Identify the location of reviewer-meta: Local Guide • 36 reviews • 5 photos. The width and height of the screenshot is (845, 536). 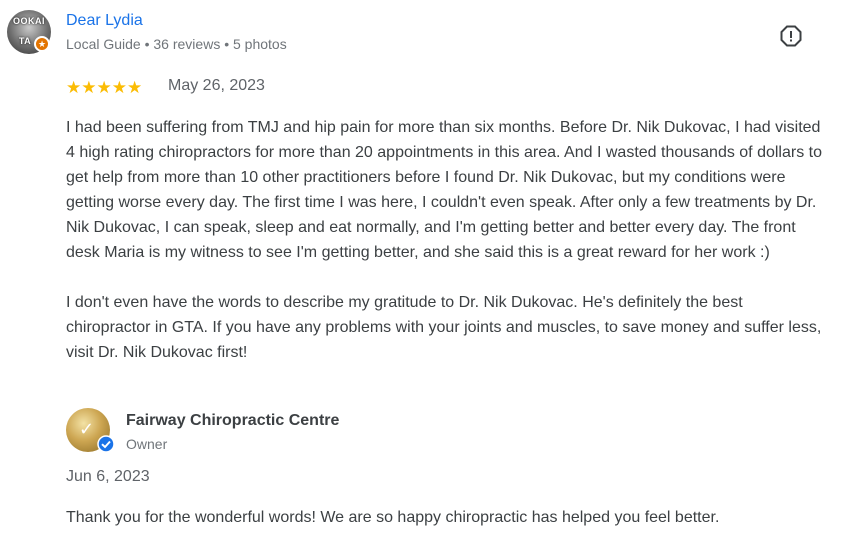
(176, 44).